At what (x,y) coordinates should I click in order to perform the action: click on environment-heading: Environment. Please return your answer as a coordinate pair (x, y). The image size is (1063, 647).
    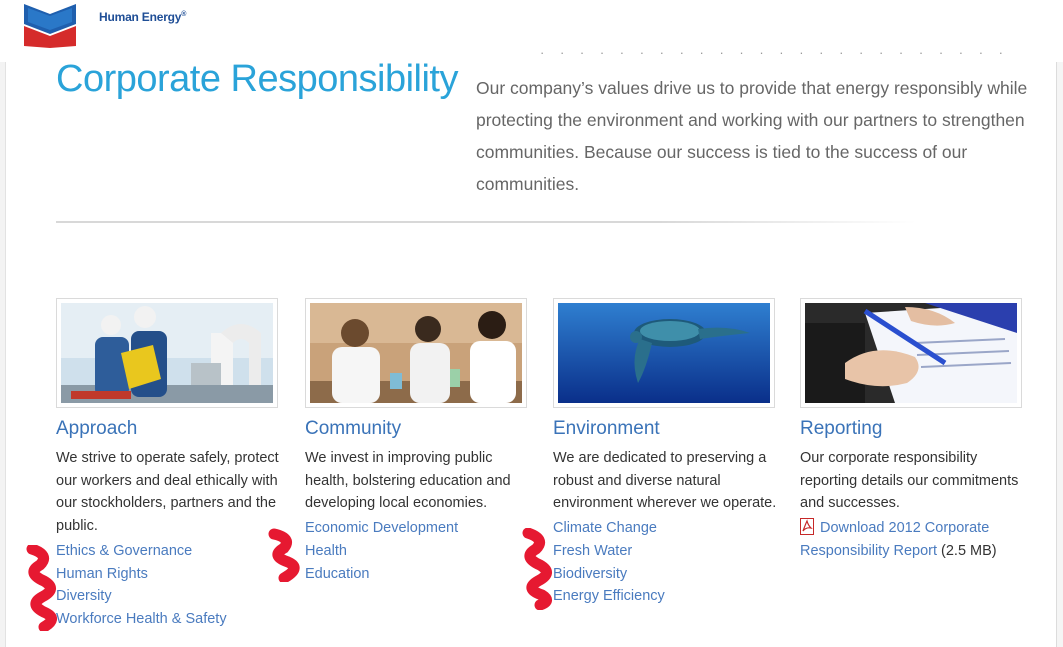
    Looking at the image, I should click on (668, 429).